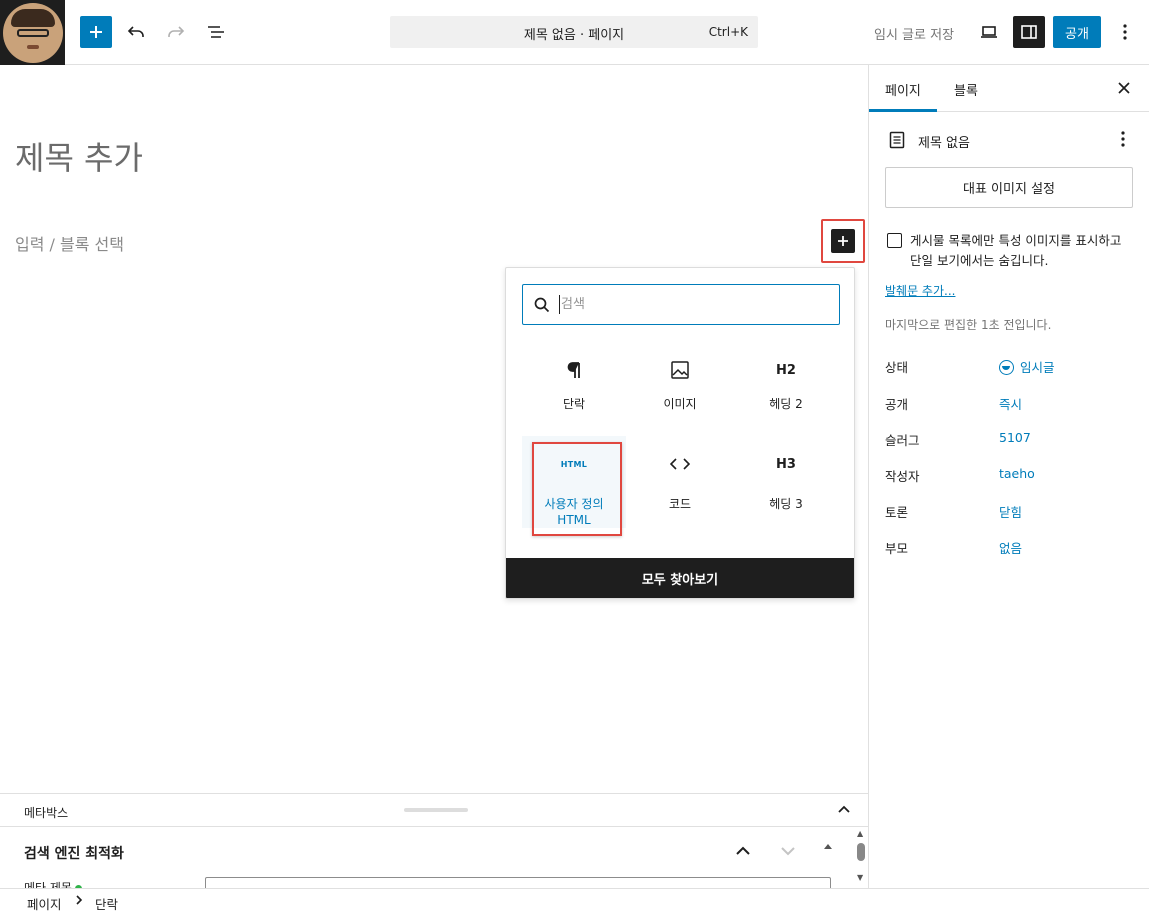 This screenshot has height=913, width=1149. Describe the element at coordinates (861, 852) in the screenshot. I see `scroll-thumb` at that location.